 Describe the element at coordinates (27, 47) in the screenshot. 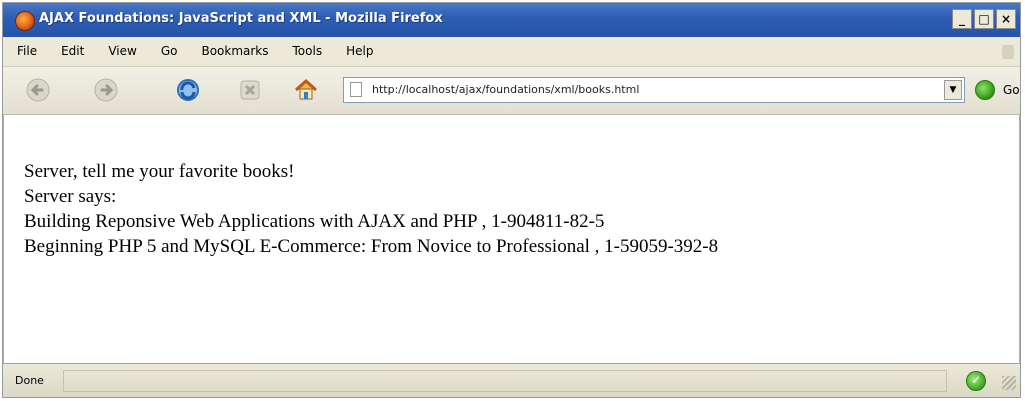

I see `menu-file: File` at that location.